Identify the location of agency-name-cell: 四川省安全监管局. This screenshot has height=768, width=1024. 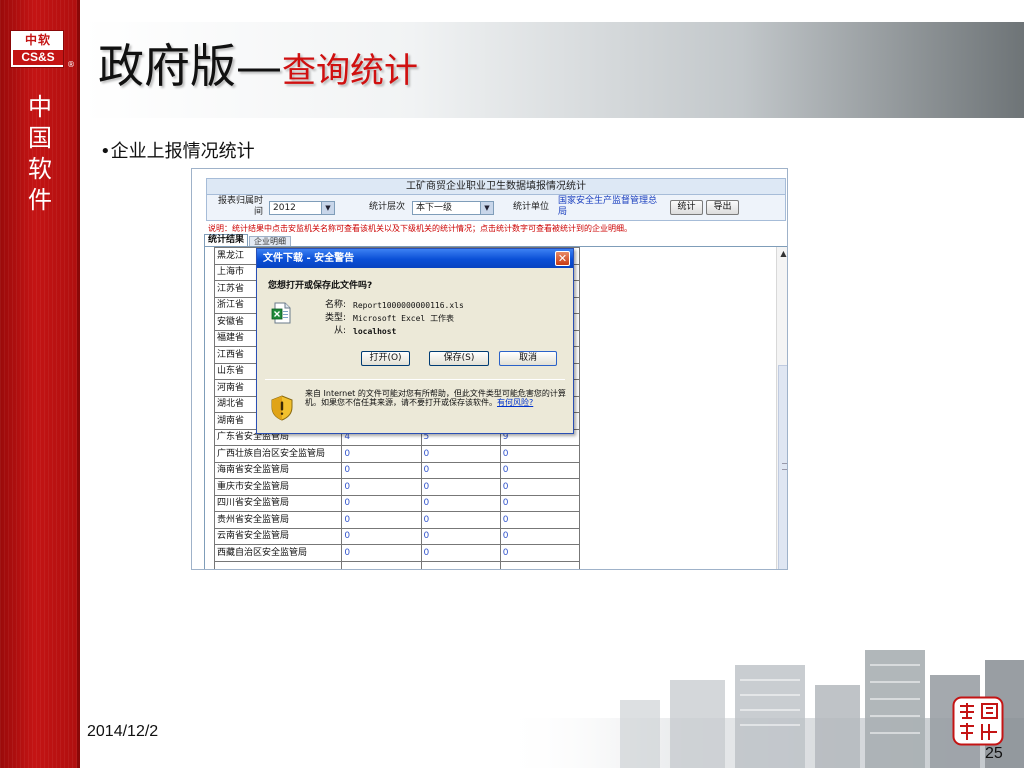
(278, 503).